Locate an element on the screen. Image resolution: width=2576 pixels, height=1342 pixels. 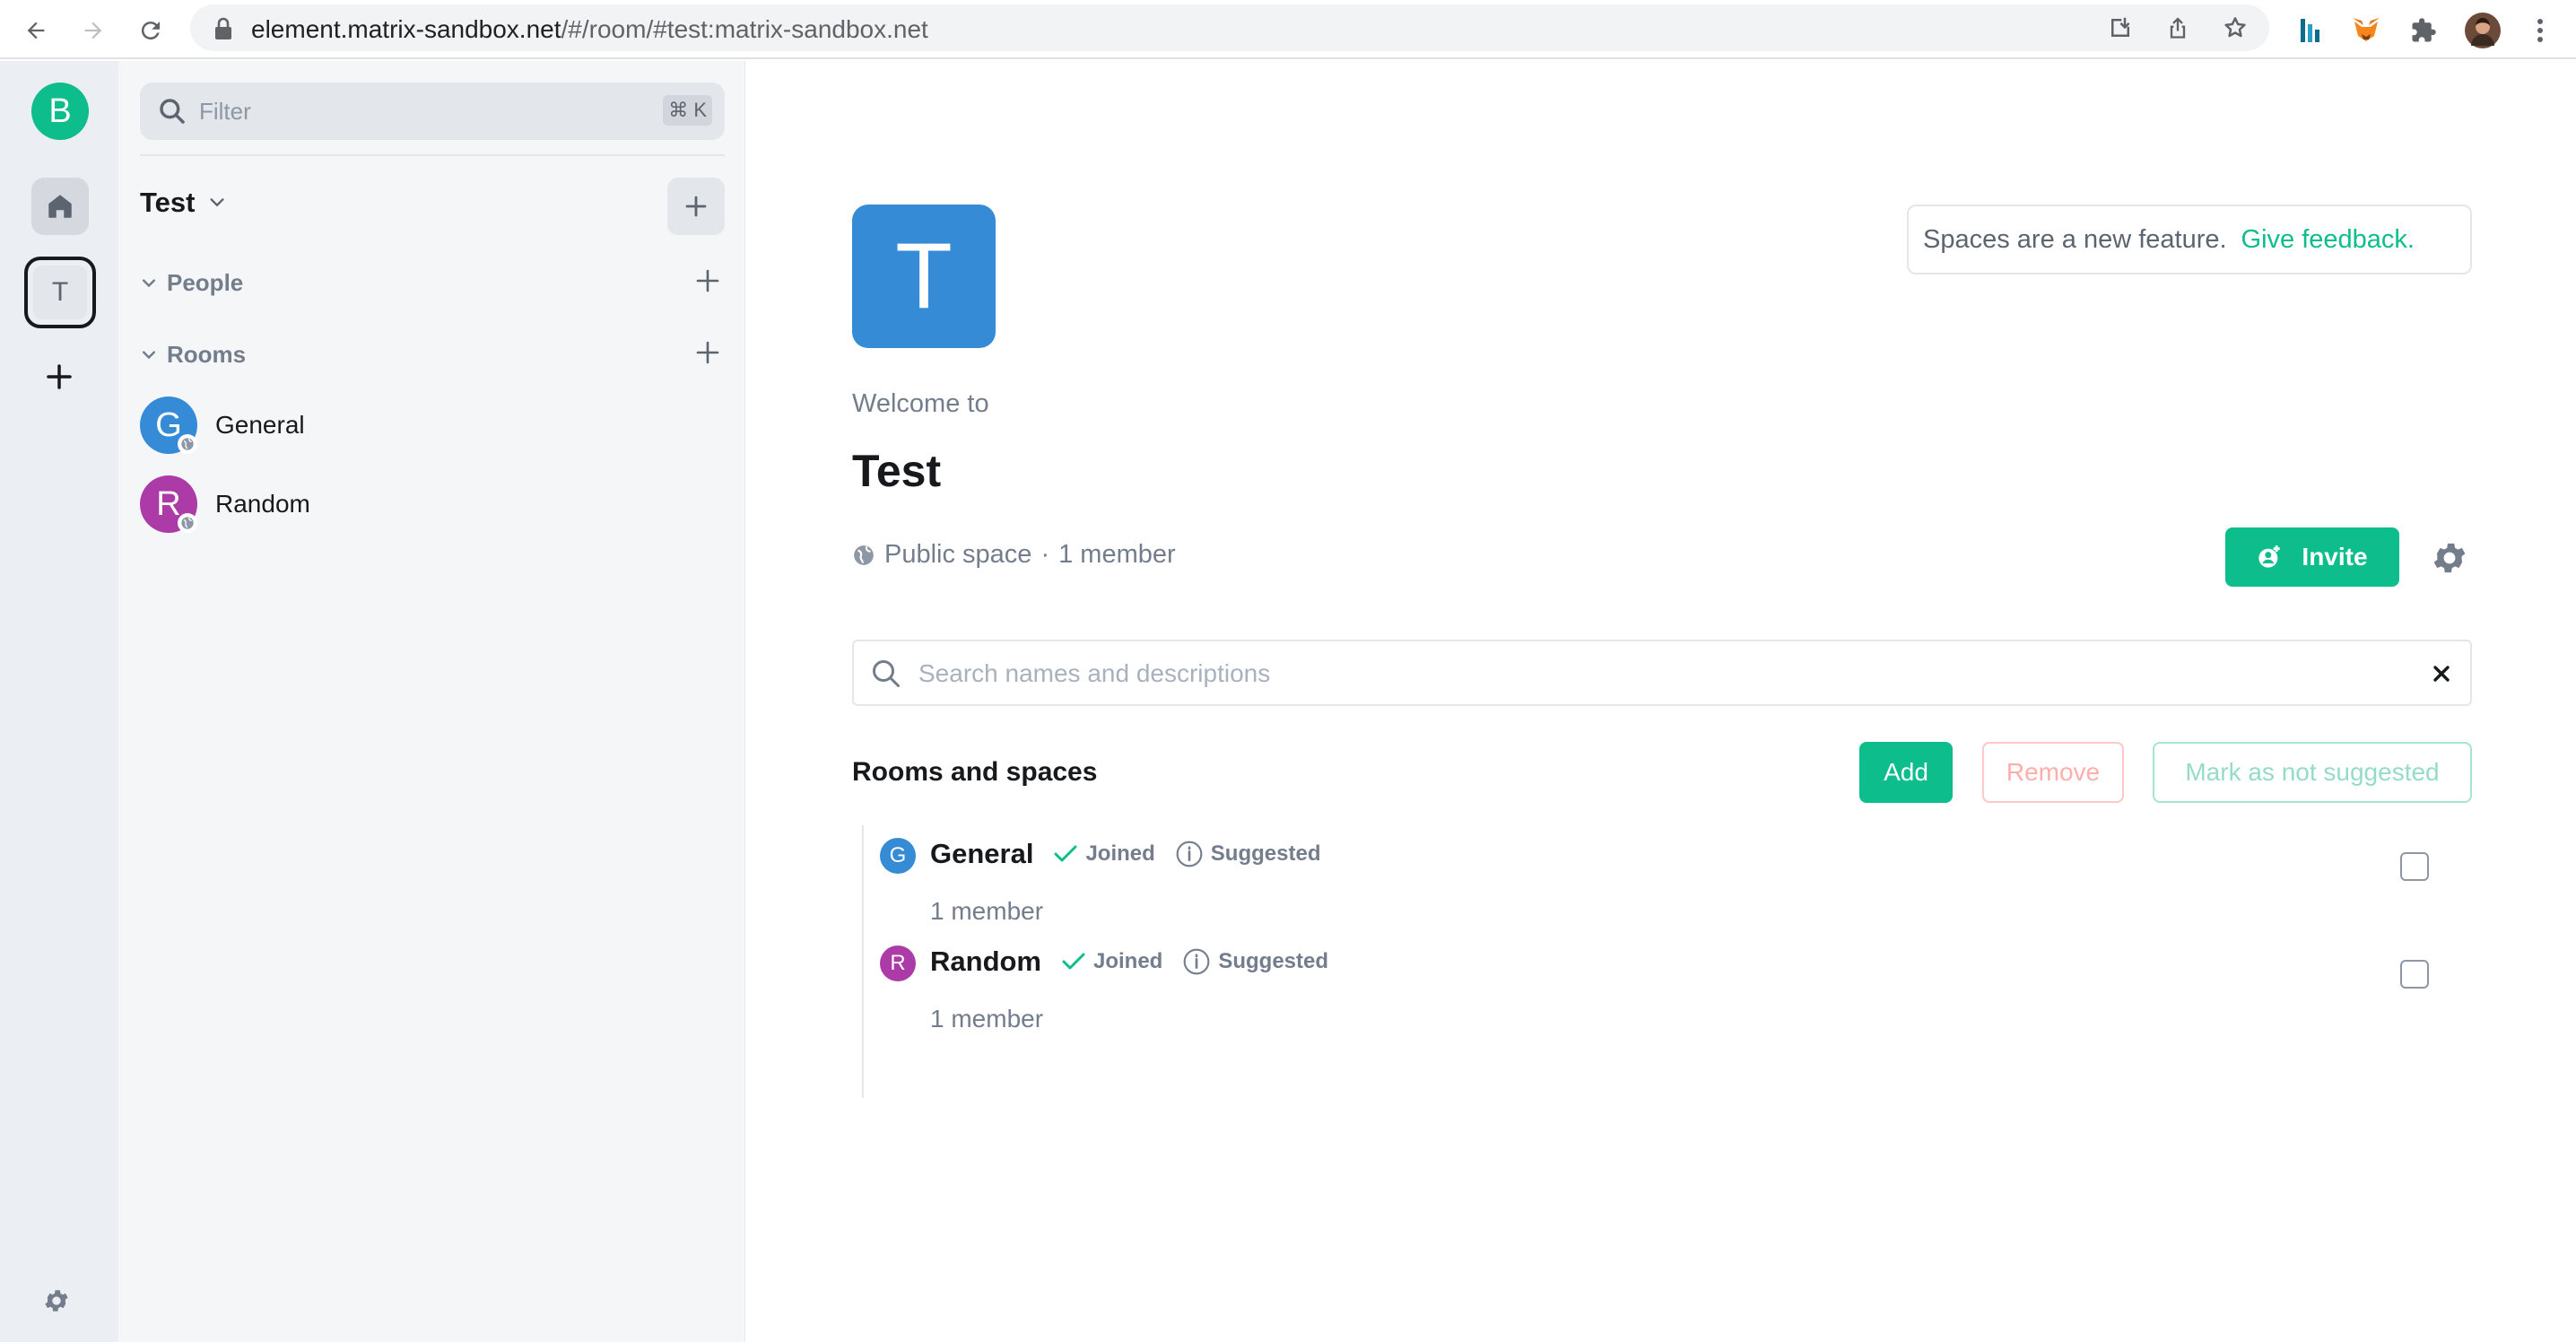
home-icon is located at coordinates (60, 206).